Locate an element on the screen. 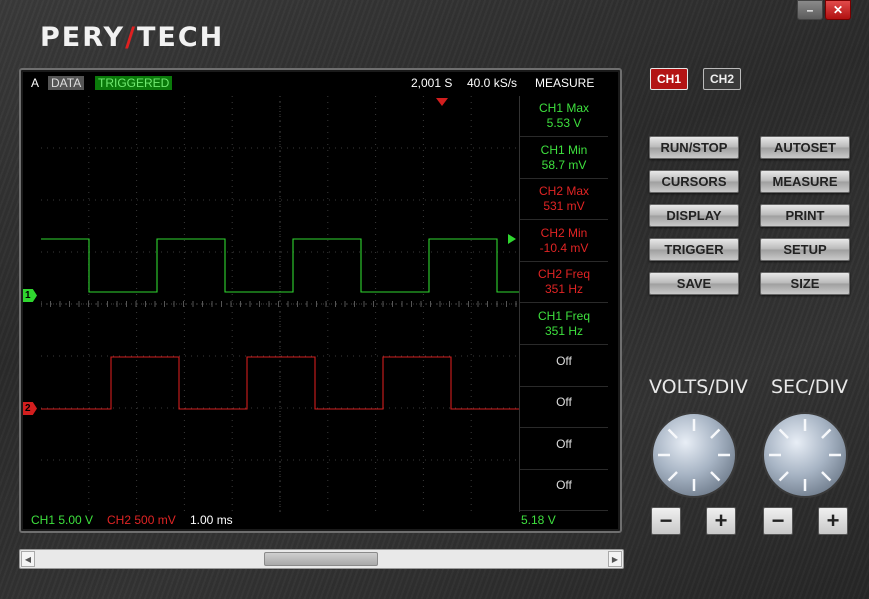 Image resolution: width=869 pixels, height=599 pixels. measurement-cell: CH2 Min -10.4 mV is located at coordinates (564, 241).